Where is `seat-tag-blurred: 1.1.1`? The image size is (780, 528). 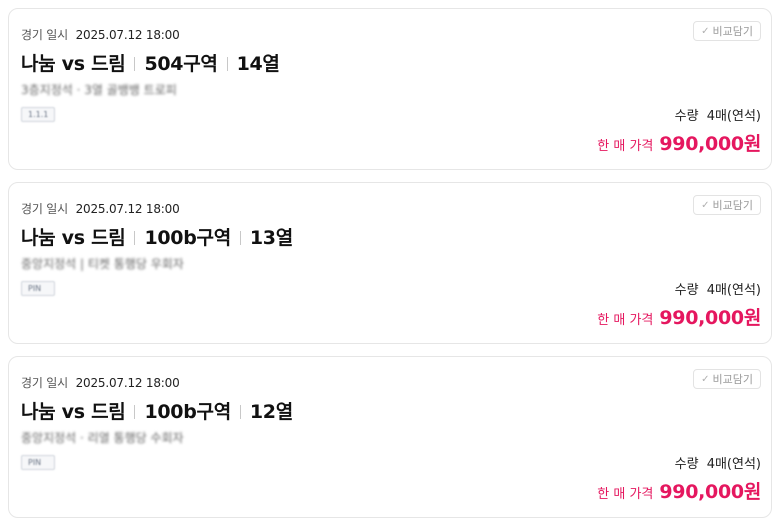
seat-tag-blurred: 1.1.1 is located at coordinates (38, 114).